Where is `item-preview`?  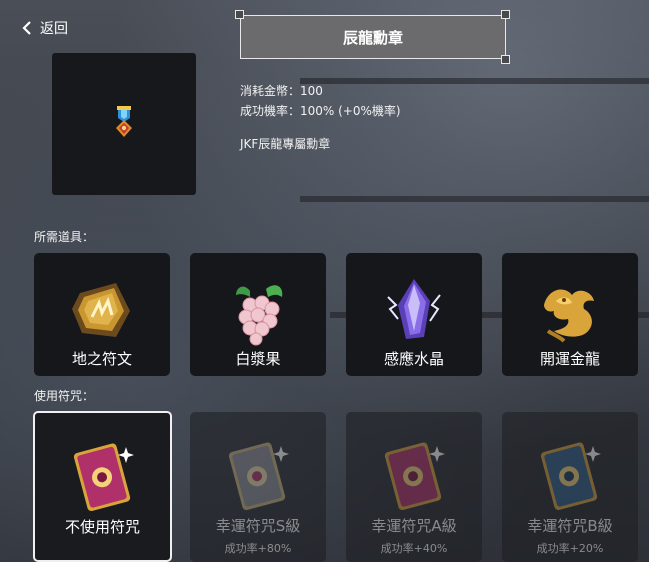 item-preview is located at coordinates (124, 124).